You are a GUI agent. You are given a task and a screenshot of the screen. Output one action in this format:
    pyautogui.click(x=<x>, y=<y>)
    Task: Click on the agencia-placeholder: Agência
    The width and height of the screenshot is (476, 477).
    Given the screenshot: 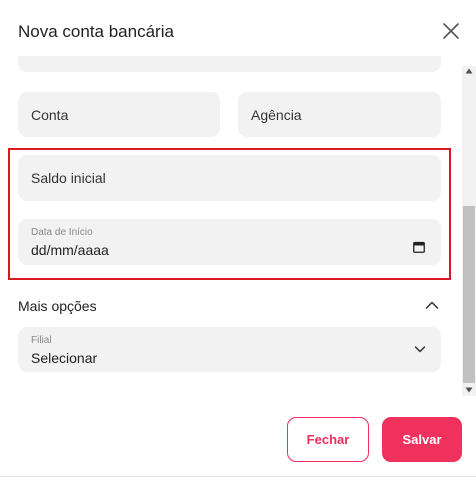 What is the action you would take?
    pyautogui.click(x=276, y=115)
    